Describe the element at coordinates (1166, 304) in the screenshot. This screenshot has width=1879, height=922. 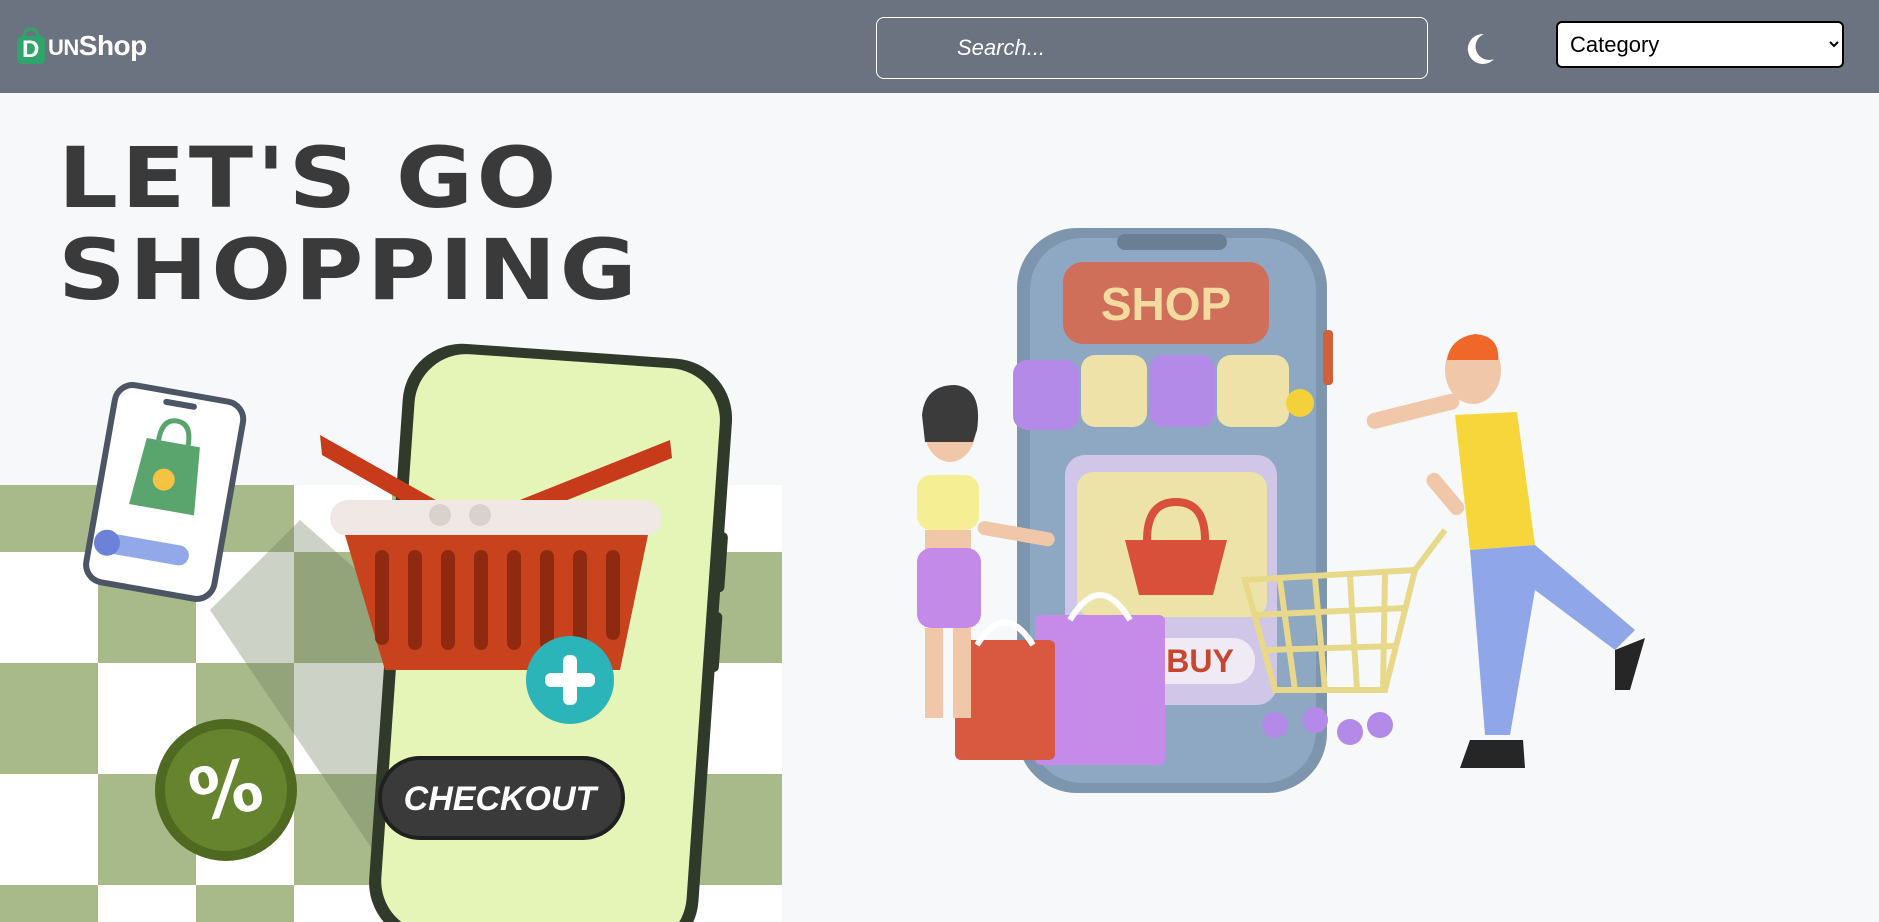
I see `shop-sign: SHOP` at that location.